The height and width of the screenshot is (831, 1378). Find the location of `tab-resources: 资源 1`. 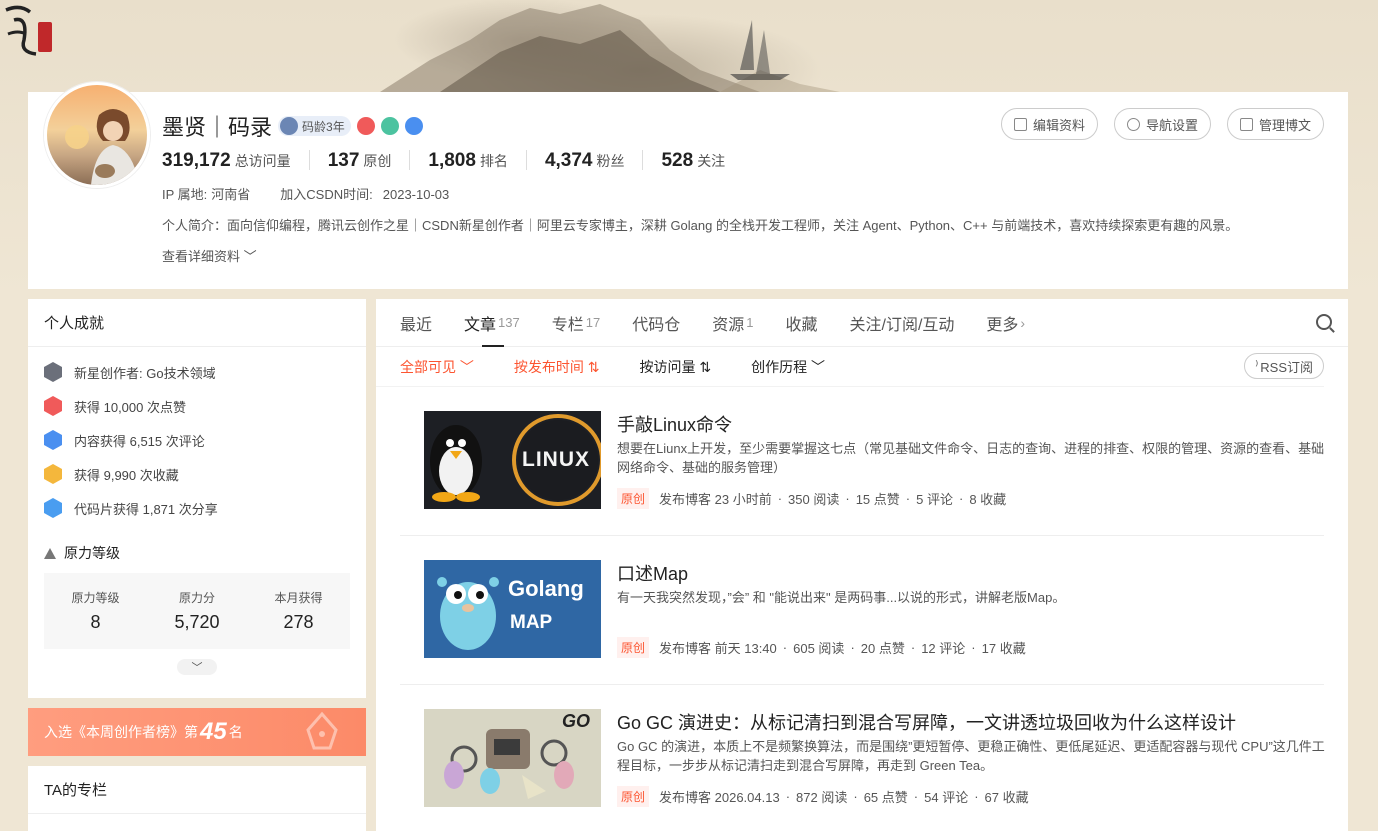

tab-resources: 资源 1 is located at coordinates (732, 323).